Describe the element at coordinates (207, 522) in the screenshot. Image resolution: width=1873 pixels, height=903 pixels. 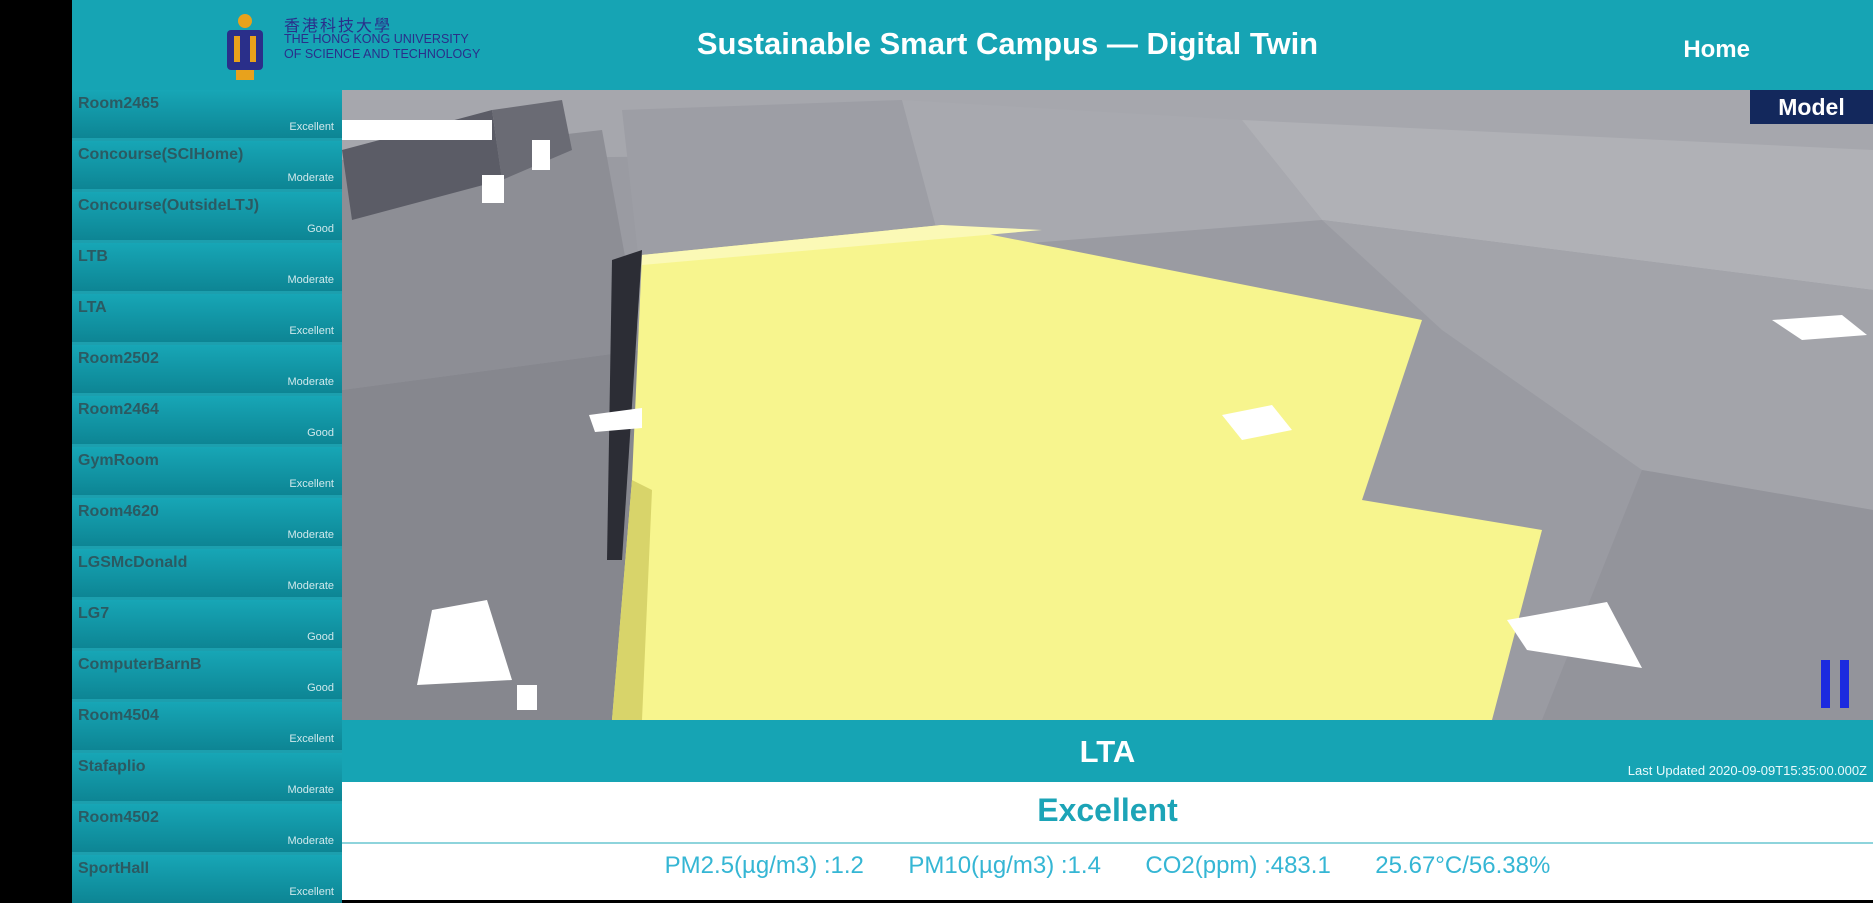
I see `room-list-item: Room4620 Moderate` at that location.